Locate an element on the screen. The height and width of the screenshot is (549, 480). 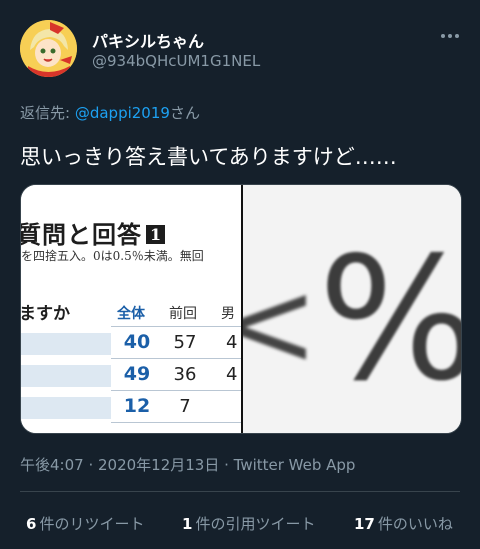
reply-to-mention: @dappi2019 is located at coordinates (122, 113).